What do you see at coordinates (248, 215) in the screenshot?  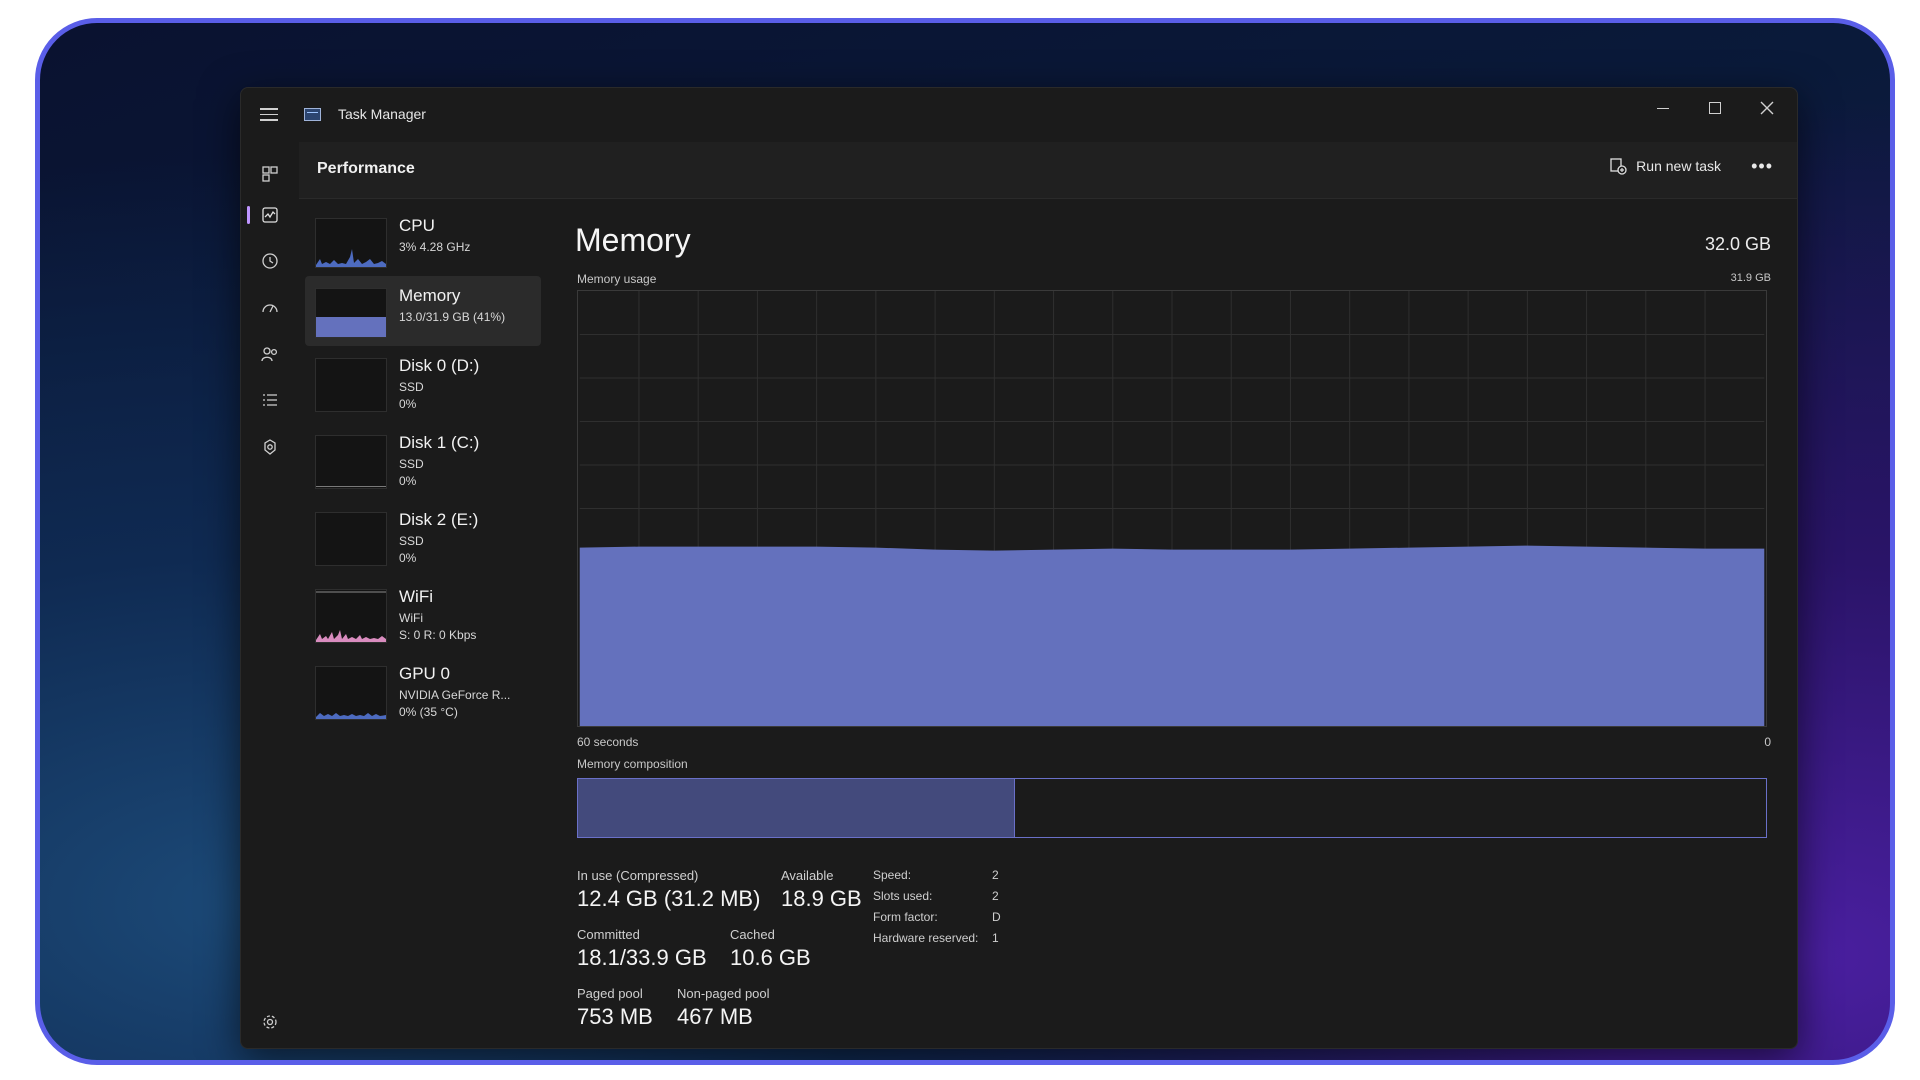 I see `active-indicator` at bounding box center [248, 215].